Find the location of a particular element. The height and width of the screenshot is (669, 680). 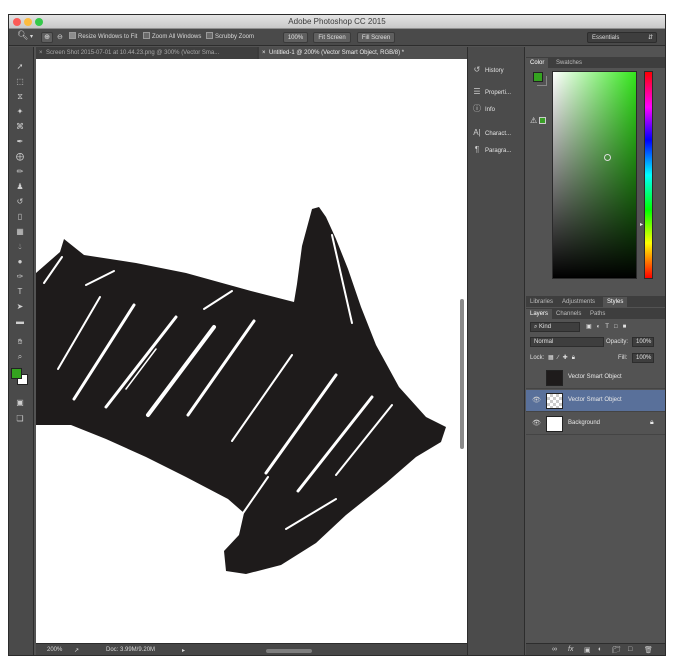

scrubby-zoom-label: Scrubby Zoom is located at coordinates (235, 37).